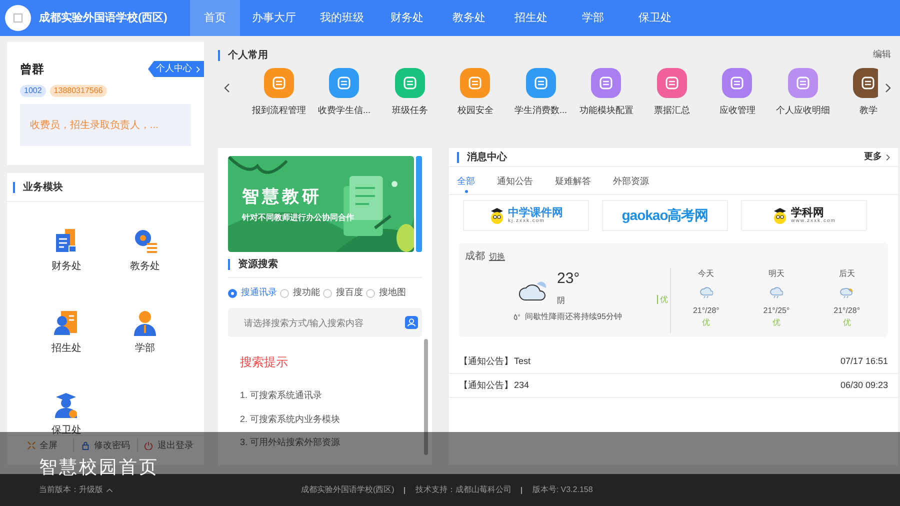 Image resolution: width=900 pixels, height=506 pixels. What do you see at coordinates (780, 215) in the screenshot?
I see `mascot-icon` at bounding box center [780, 215].